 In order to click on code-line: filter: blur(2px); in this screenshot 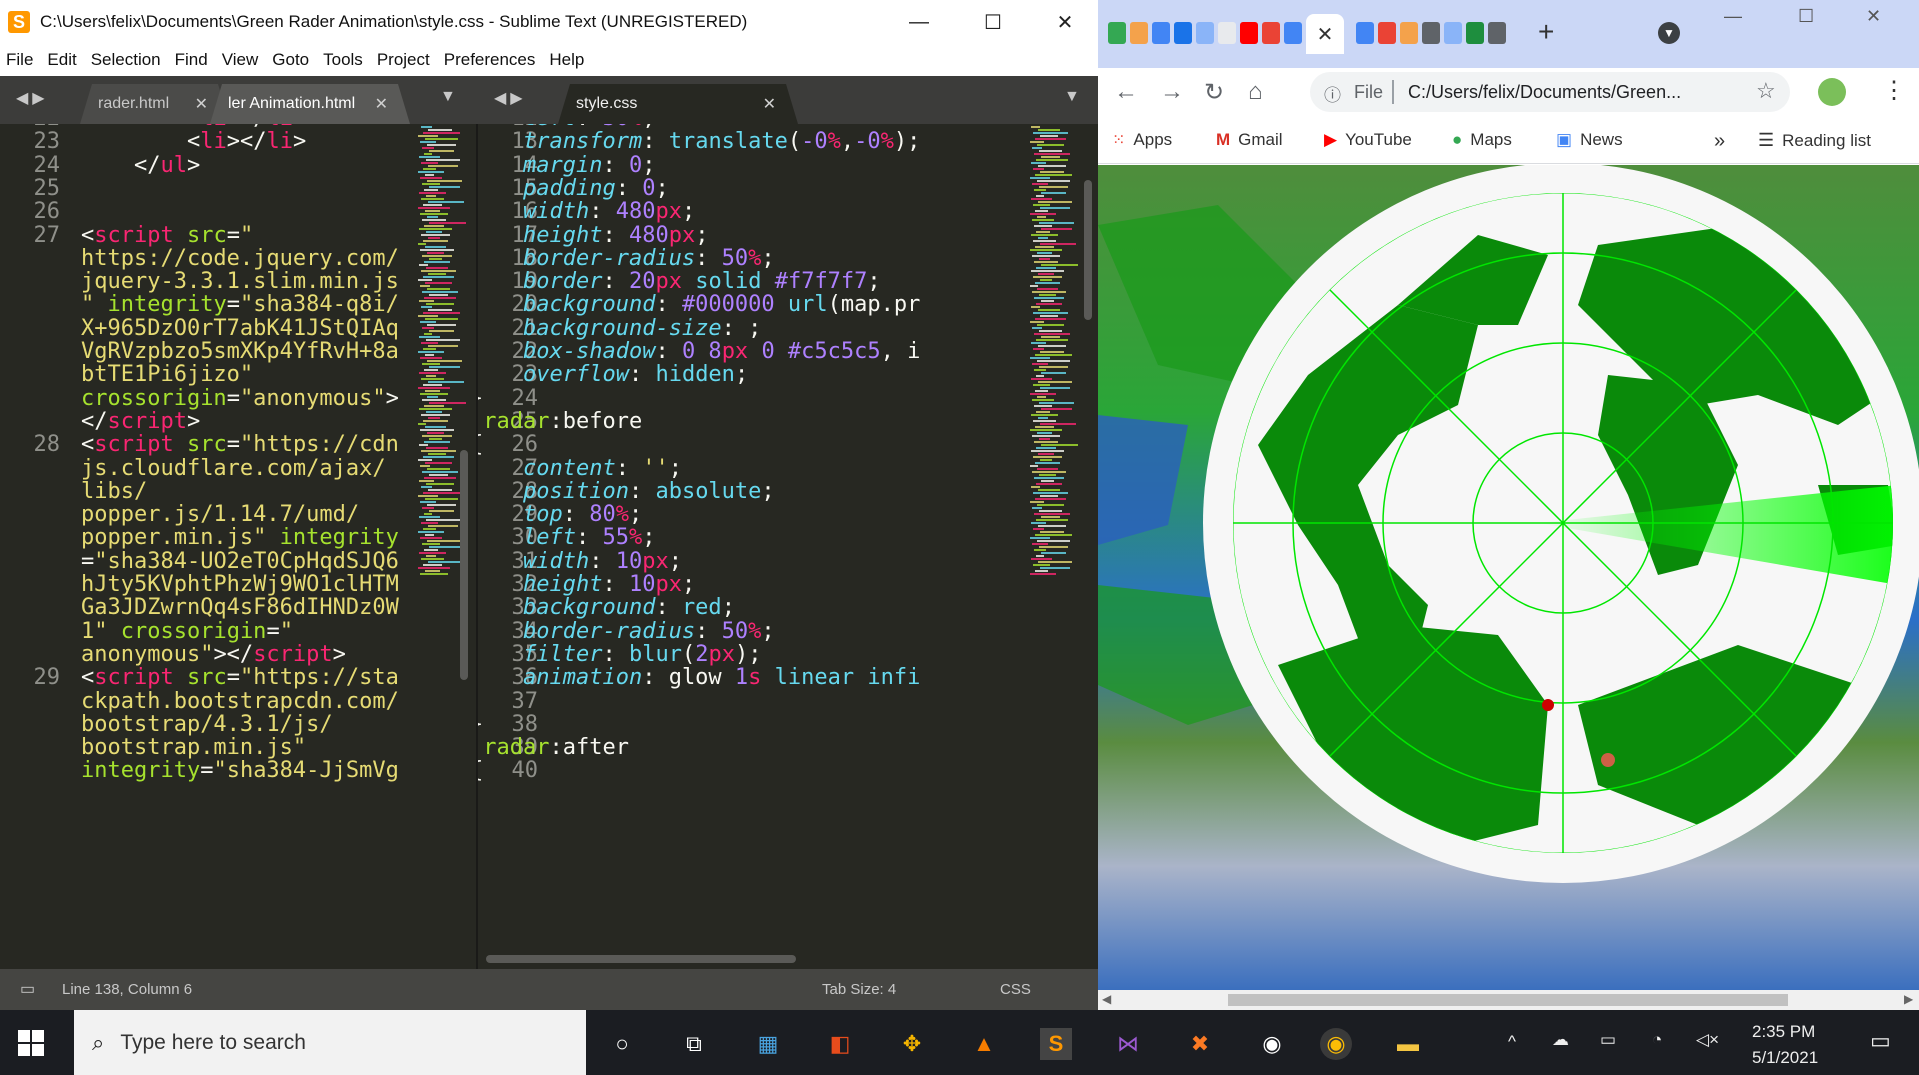, I will do `click(619, 654)`.